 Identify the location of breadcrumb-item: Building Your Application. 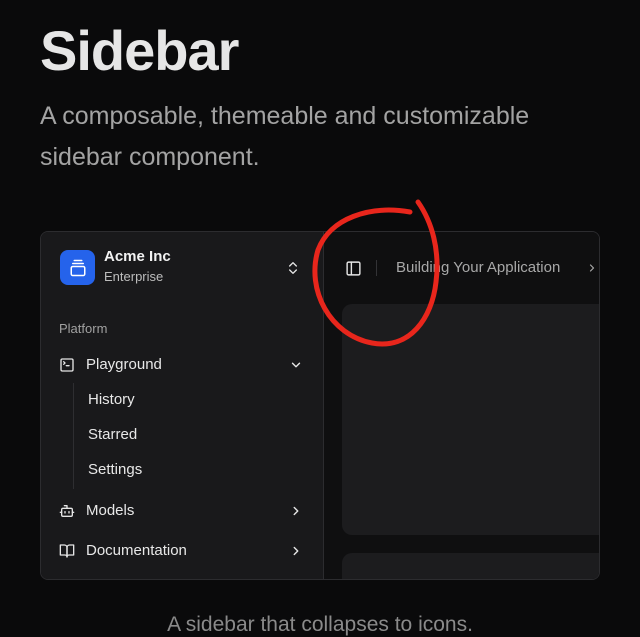
(478, 267).